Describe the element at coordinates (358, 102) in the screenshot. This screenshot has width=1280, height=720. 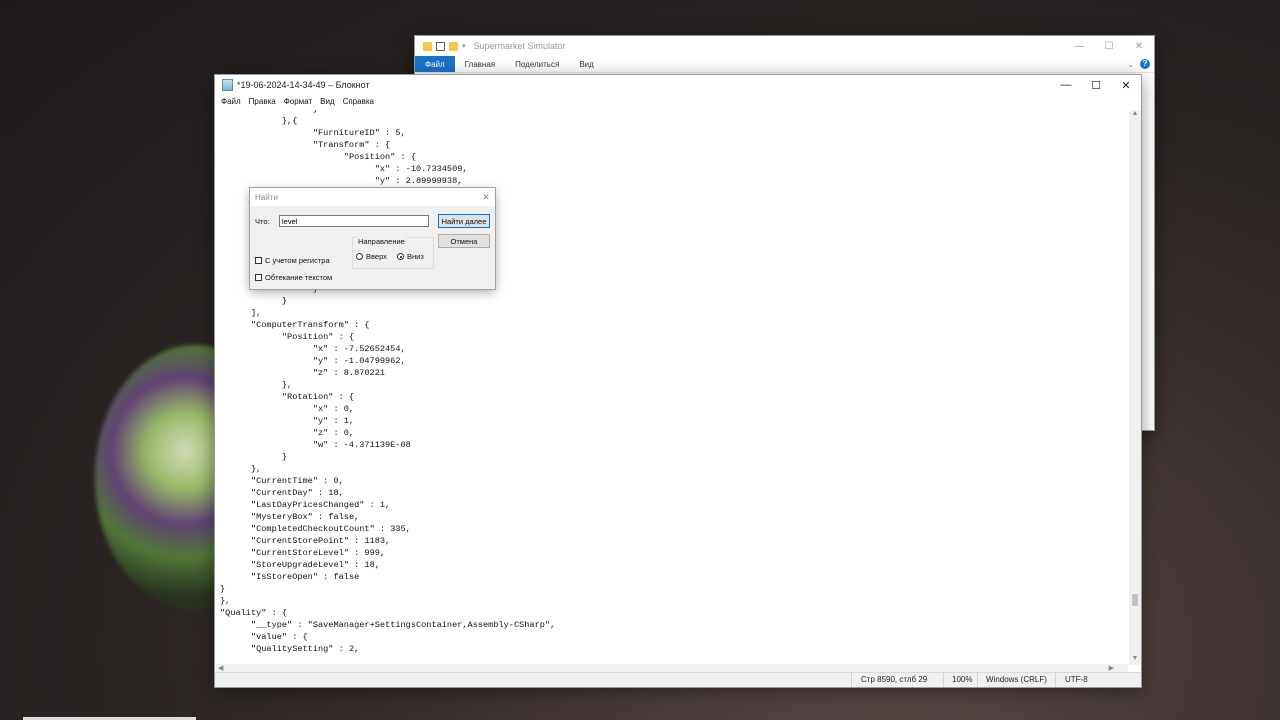
I see `menu-help: Справка` at that location.